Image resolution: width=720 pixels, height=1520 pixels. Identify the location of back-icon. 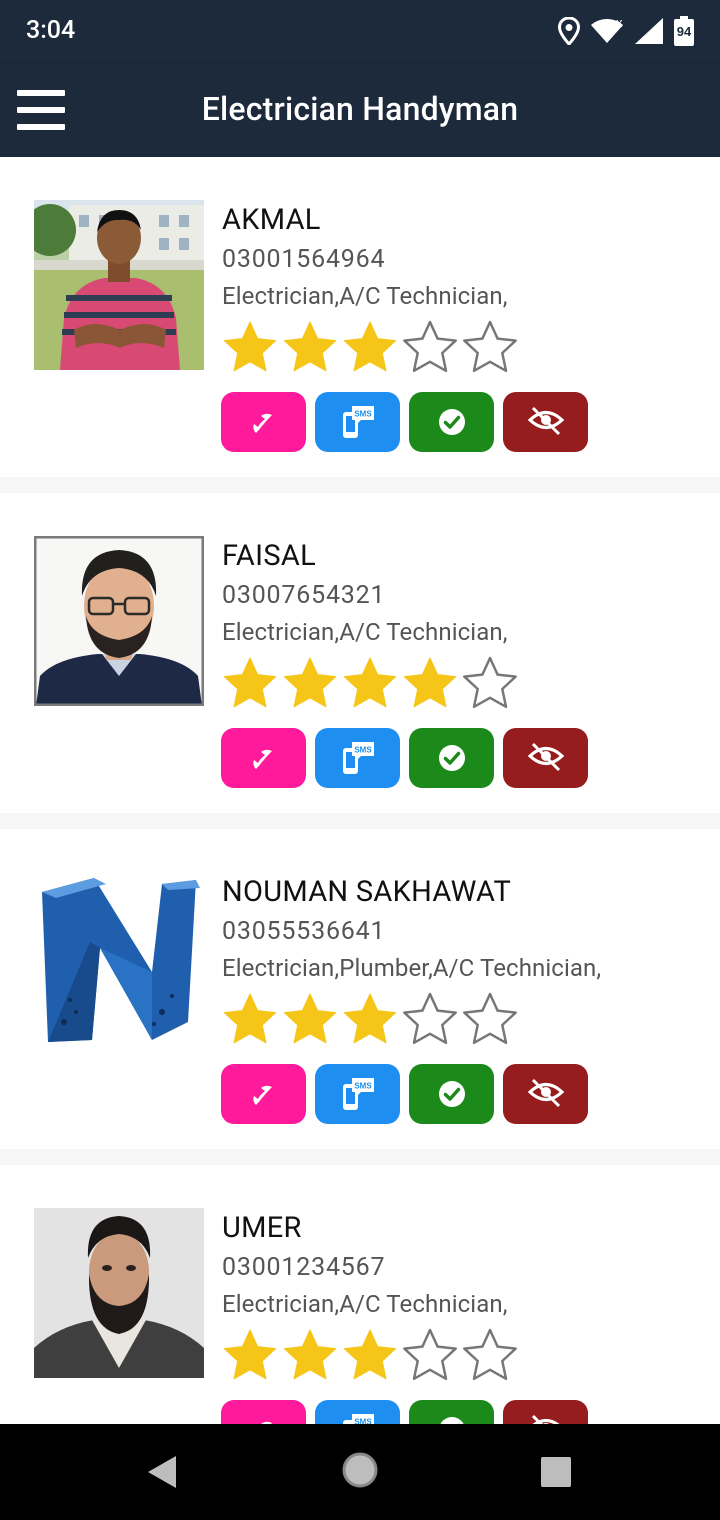
(161, 1472).